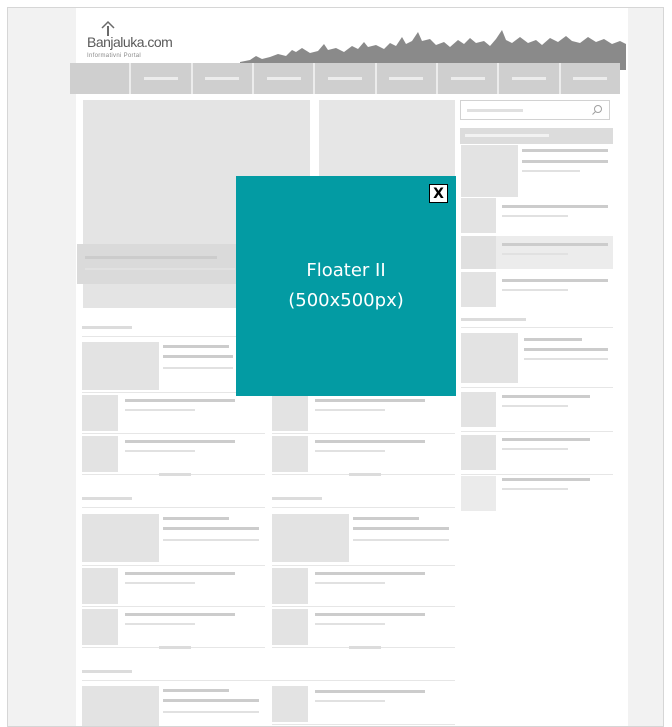 The width and height of the screenshot is (672, 727). I want to click on logo-tagline: Informativni Portal, so click(114, 56).